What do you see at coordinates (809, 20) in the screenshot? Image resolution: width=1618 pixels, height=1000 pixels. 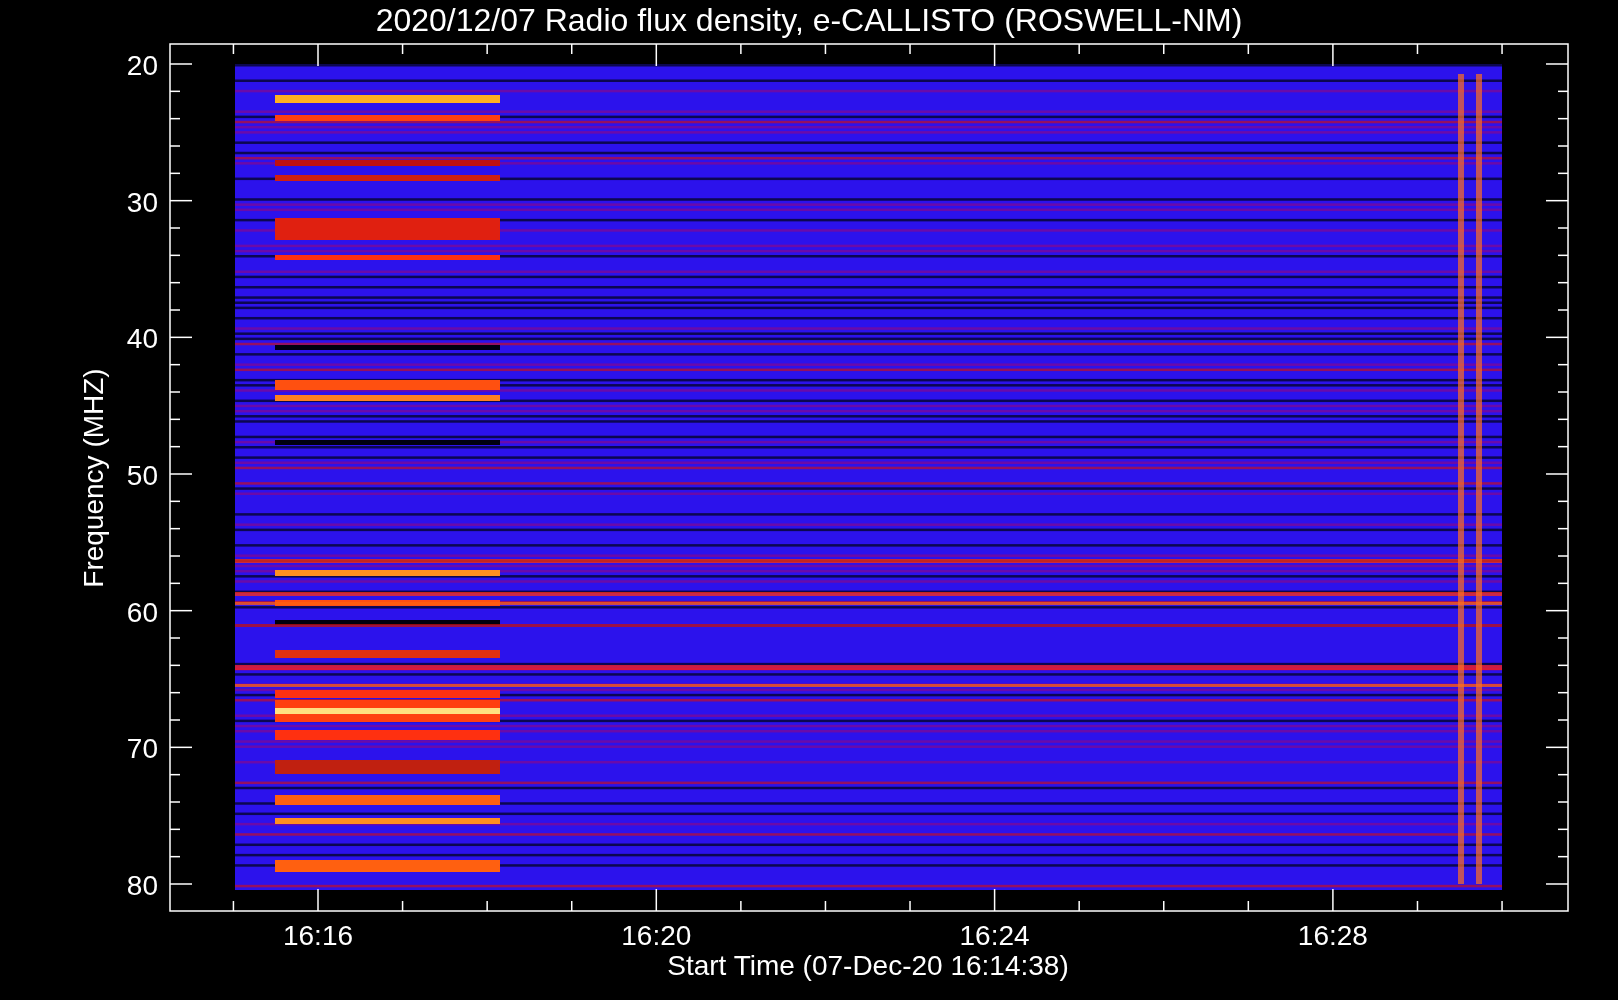 I see `chart-title: 2020/12/07 Radio flux density, e-CALLISTO (ROSWELL-NM)` at bounding box center [809, 20].